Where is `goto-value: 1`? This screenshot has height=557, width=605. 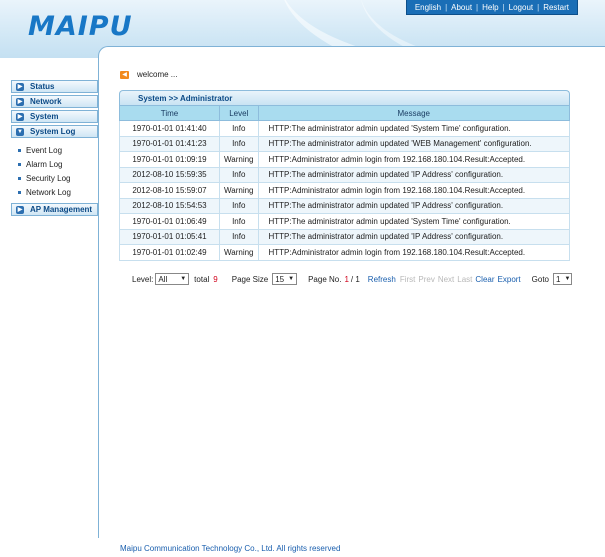
goto-value: 1 is located at coordinates (558, 279).